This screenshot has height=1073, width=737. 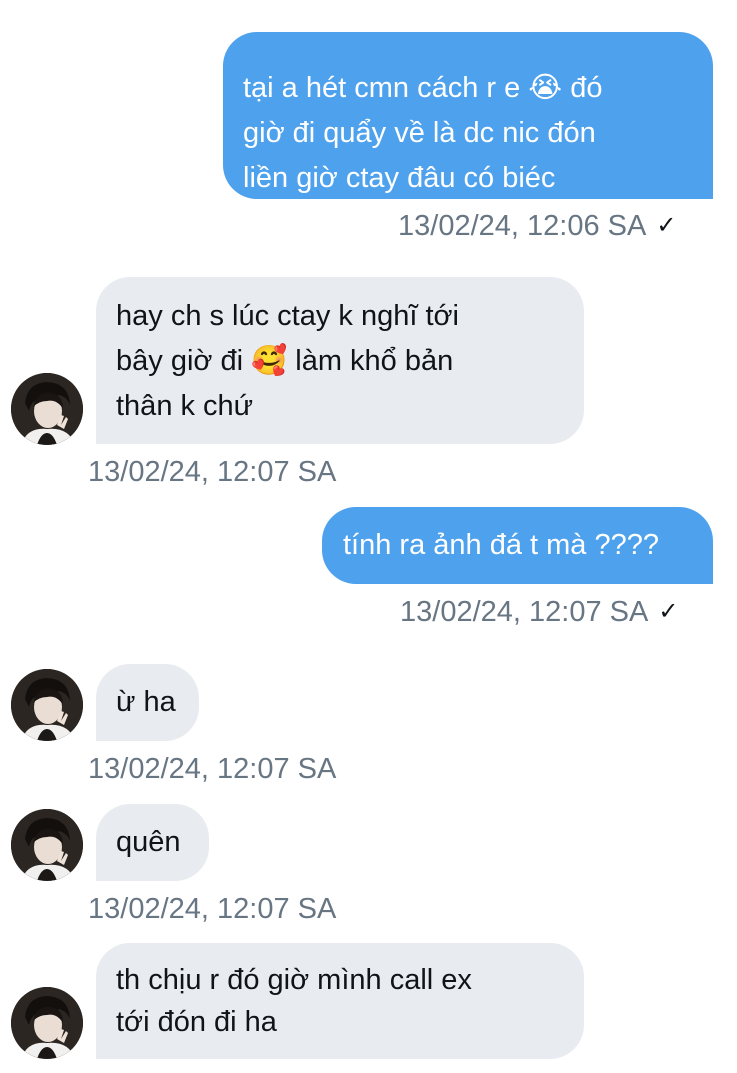 What do you see at coordinates (423, 88) in the screenshot?
I see `message-text-line: tại a hét cmn cách r e 😭 đó` at bounding box center [423, 88].